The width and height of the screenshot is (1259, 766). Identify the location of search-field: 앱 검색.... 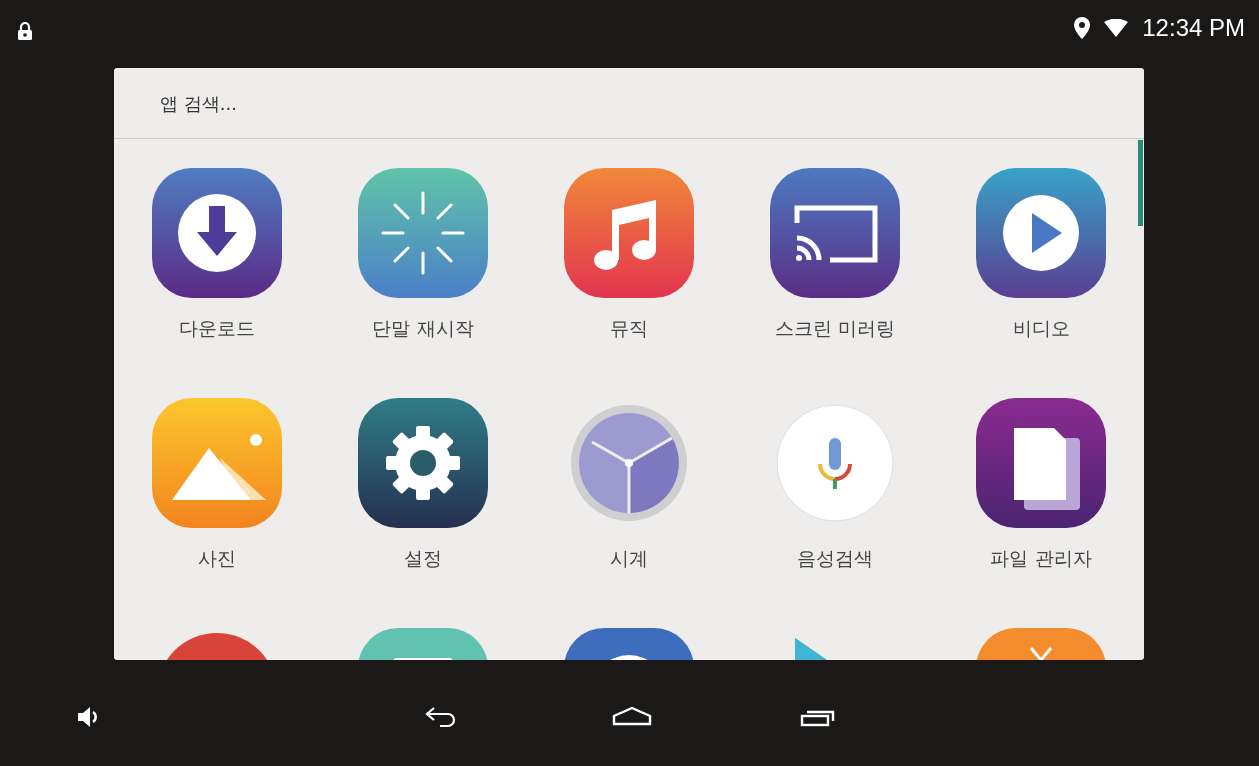
(410, 103).